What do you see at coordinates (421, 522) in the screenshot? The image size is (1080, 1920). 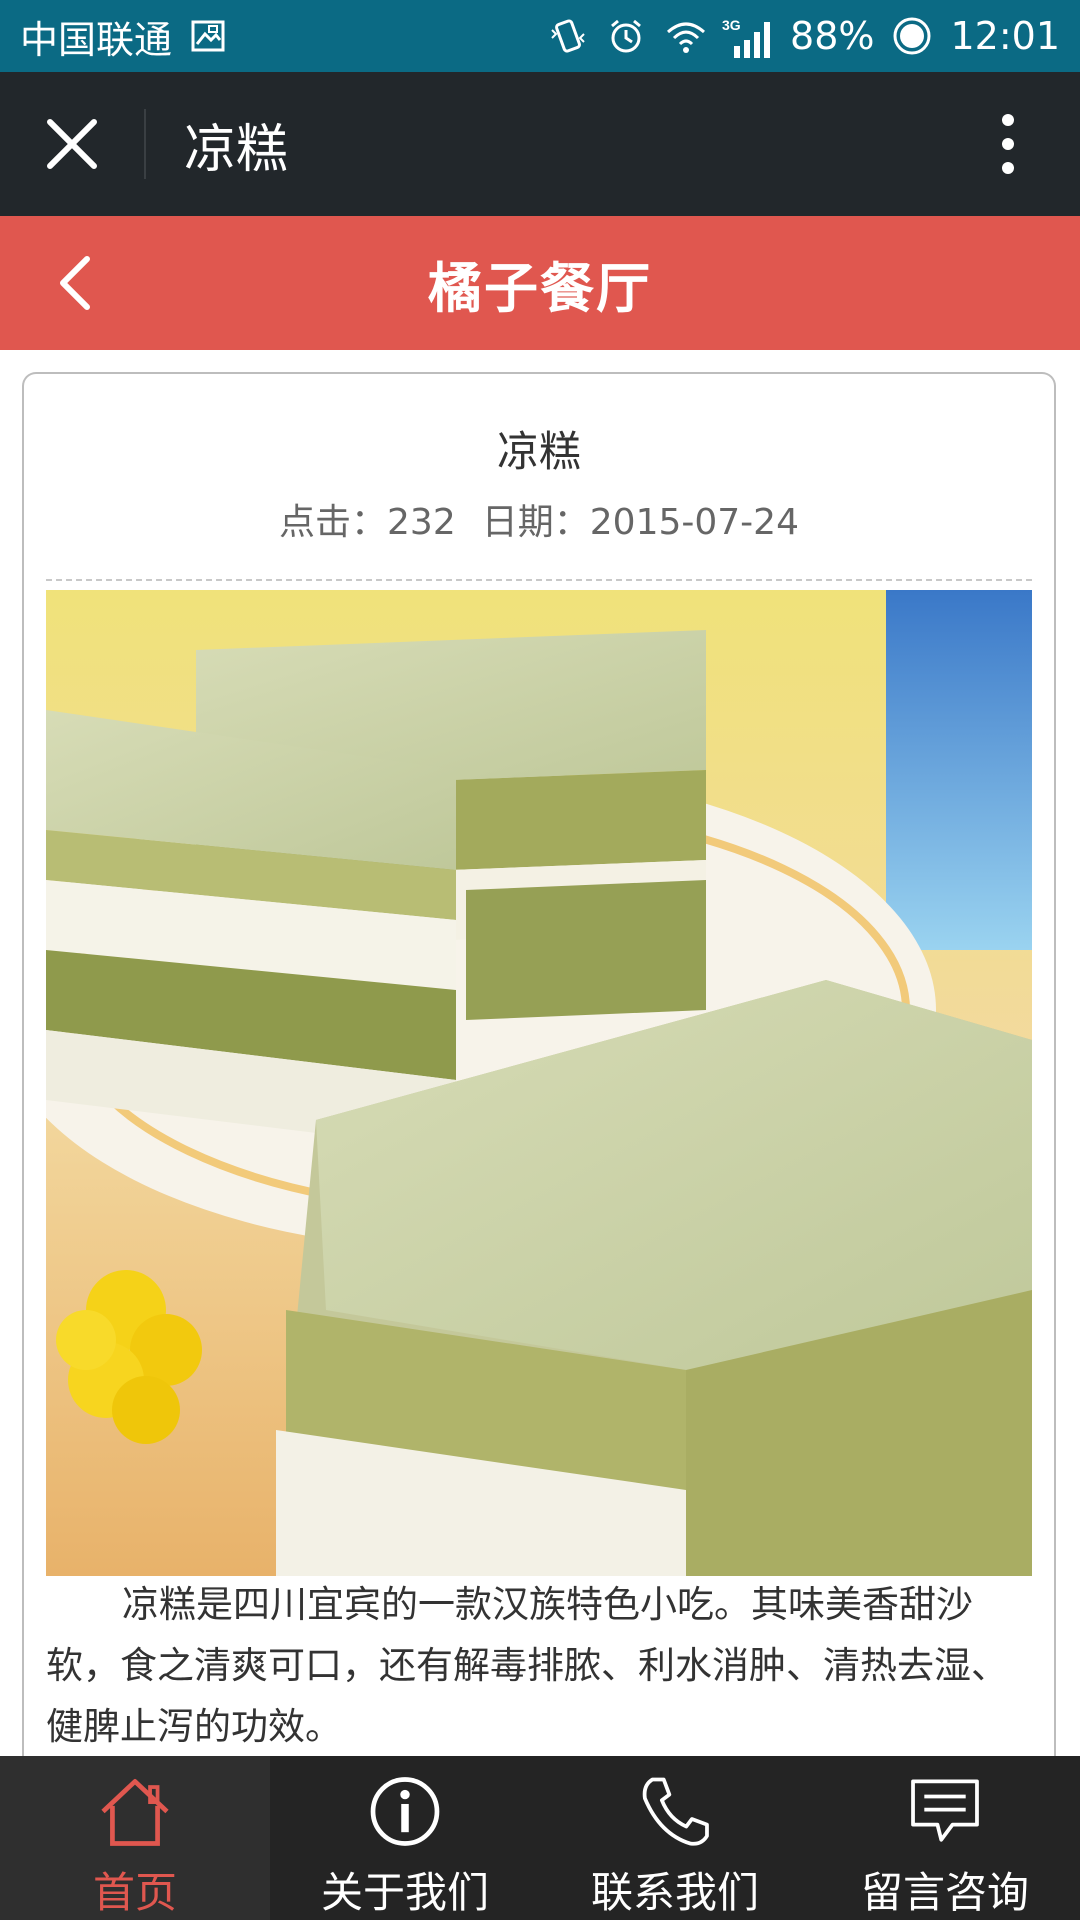 I see `clicks-value: 232` at bounding box center [421, 522].